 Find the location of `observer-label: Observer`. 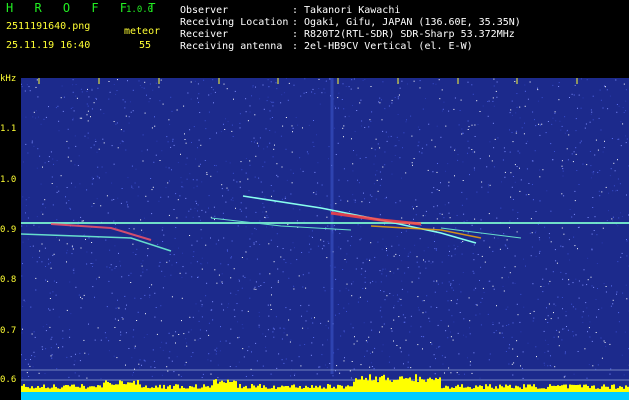

observer-label: Observer is located at coordinates (204, 10).